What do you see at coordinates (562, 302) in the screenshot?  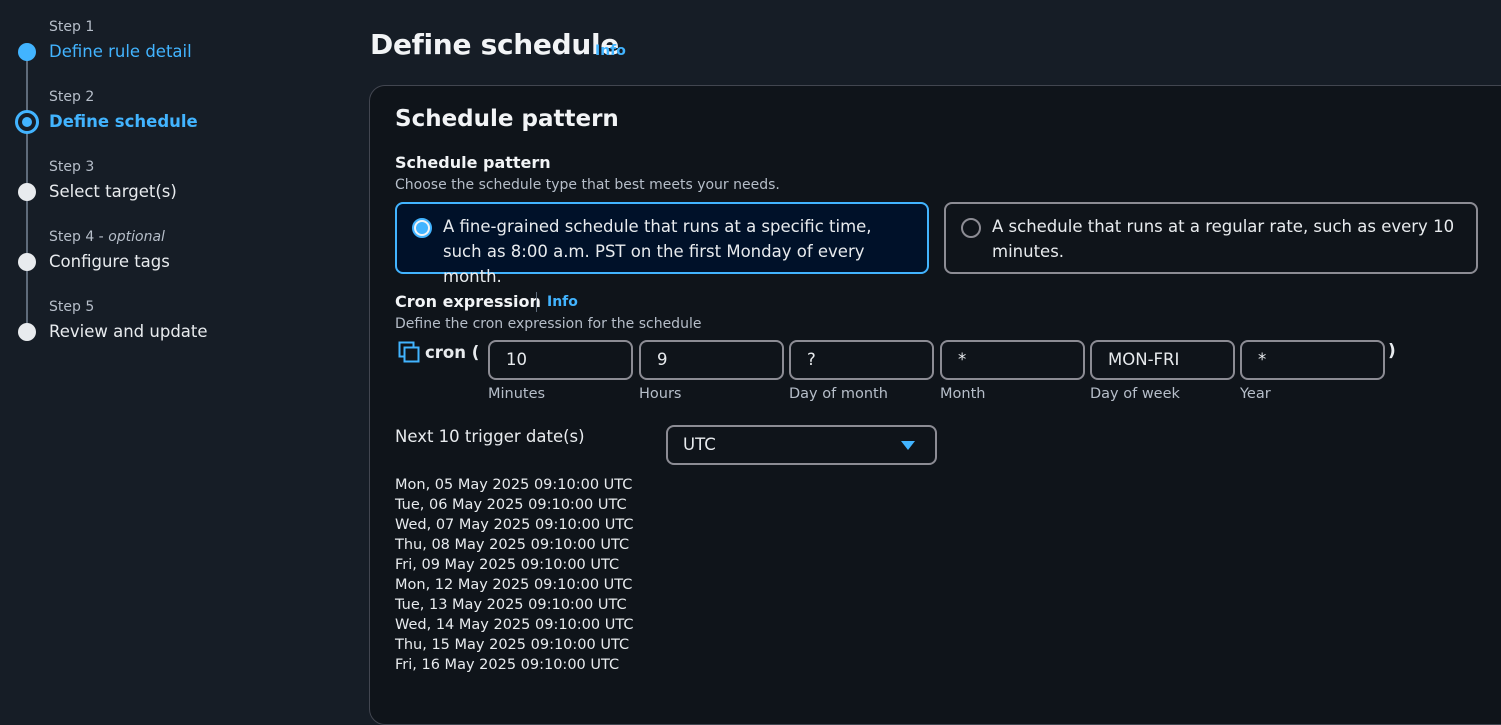 I see `cron-info-link: Info` at bounding box center [562, 302].